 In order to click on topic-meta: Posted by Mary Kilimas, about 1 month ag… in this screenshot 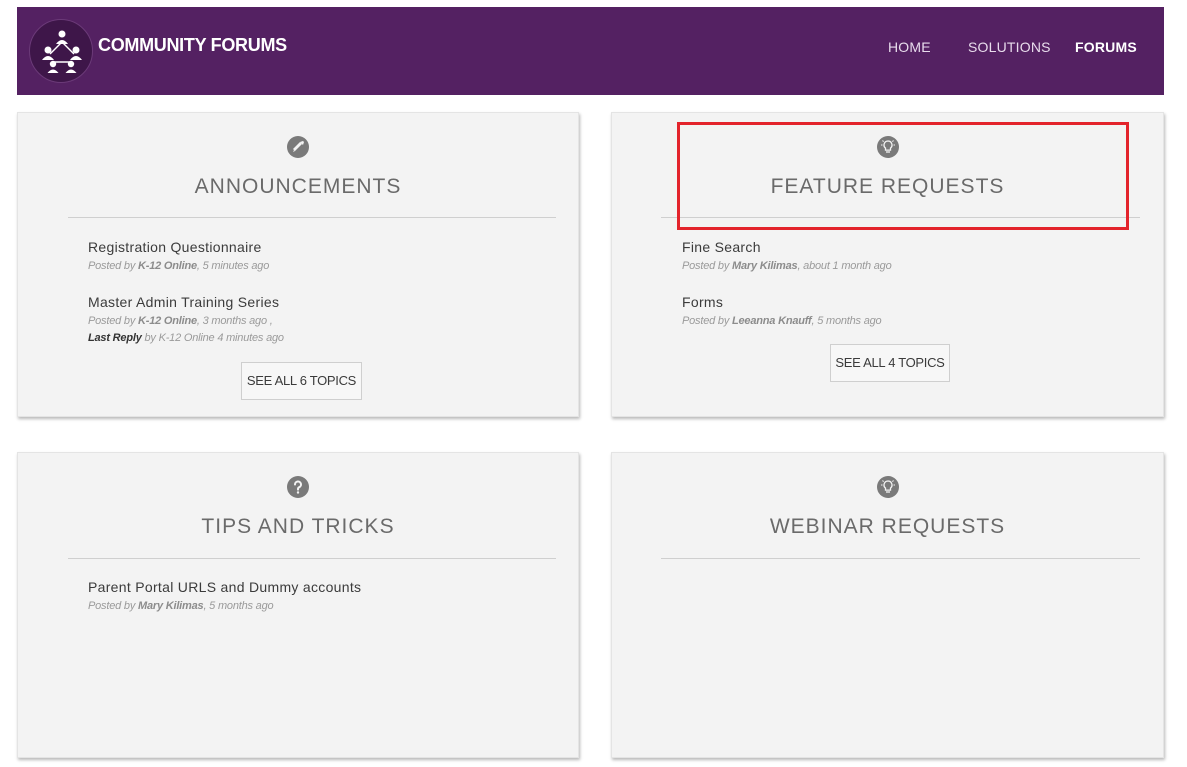, I will do `click(787, 266)`.